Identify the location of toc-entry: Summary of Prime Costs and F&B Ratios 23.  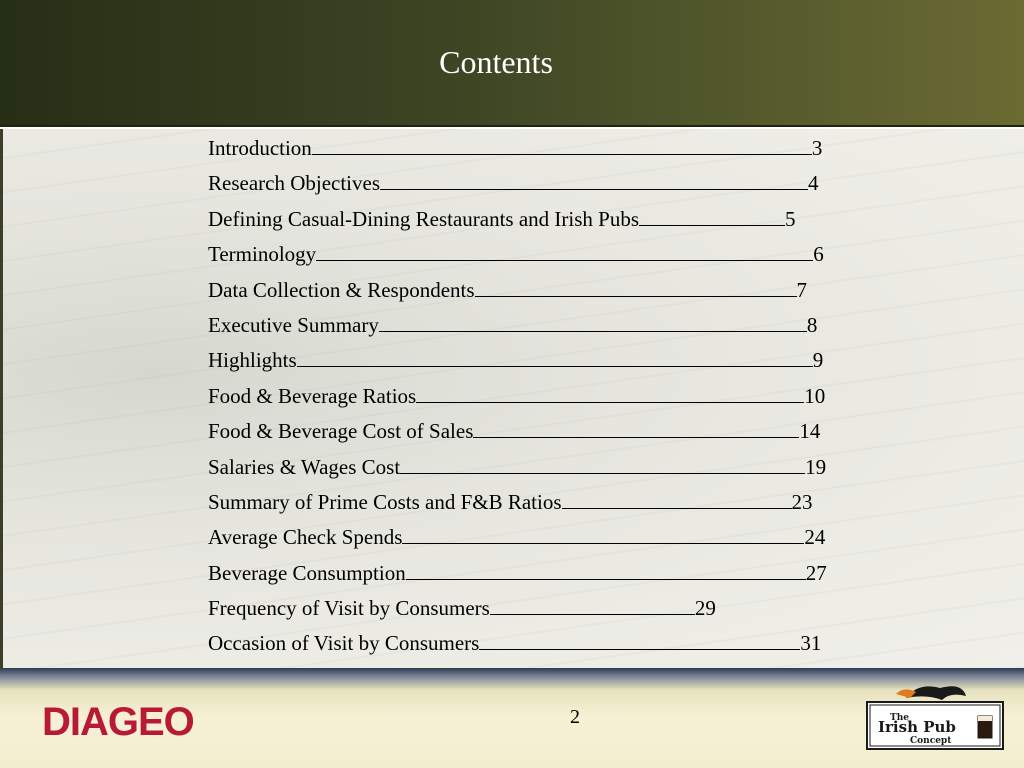
(568, 507).